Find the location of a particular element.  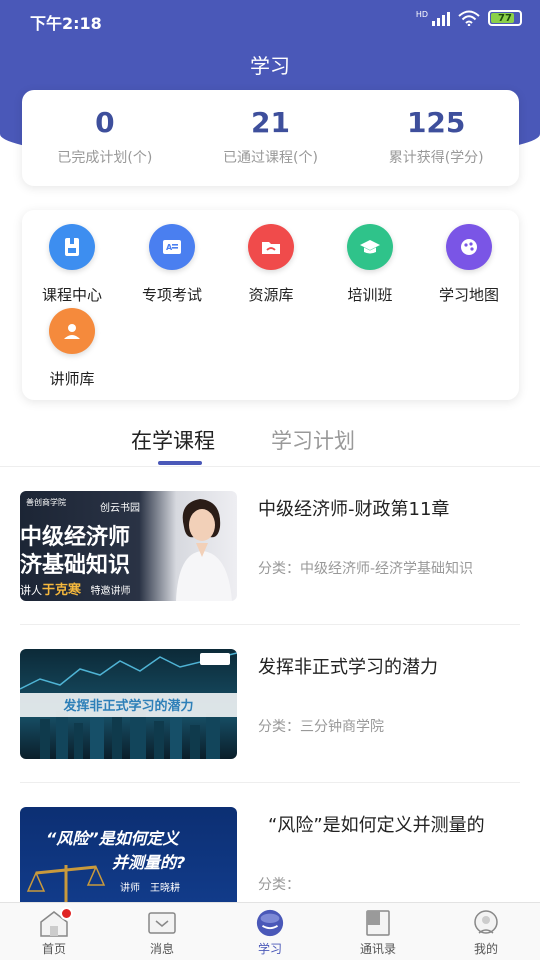

course-category: 分类：三分钟商学院 is located at coordinates (321, 727).